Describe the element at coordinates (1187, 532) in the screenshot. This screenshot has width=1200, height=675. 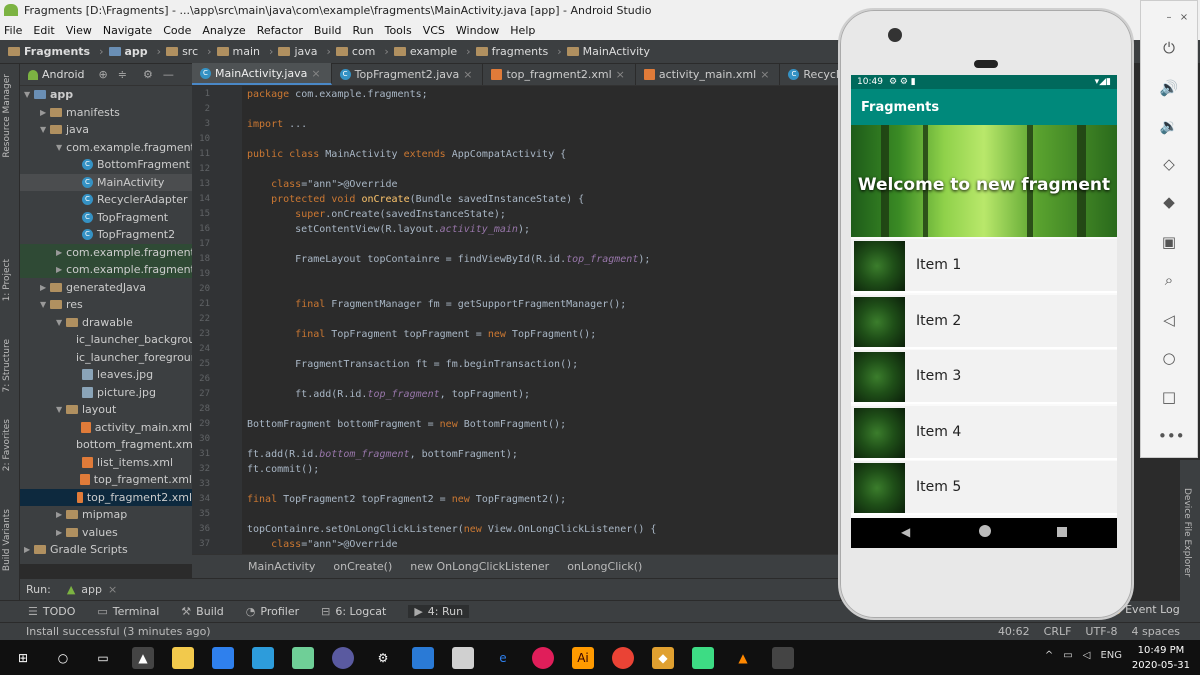
I see `tool-tab-device-file-explorer: Device File Explorer` at that location.